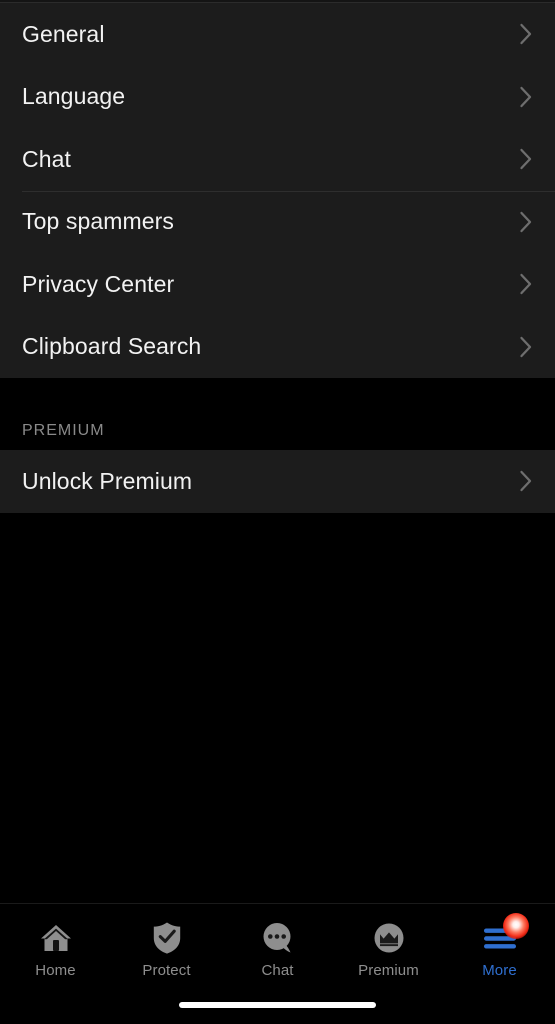 The width and height of the screenshot is (555, 1024). I want to click on tab-premium: Premium, so click(388, 948).